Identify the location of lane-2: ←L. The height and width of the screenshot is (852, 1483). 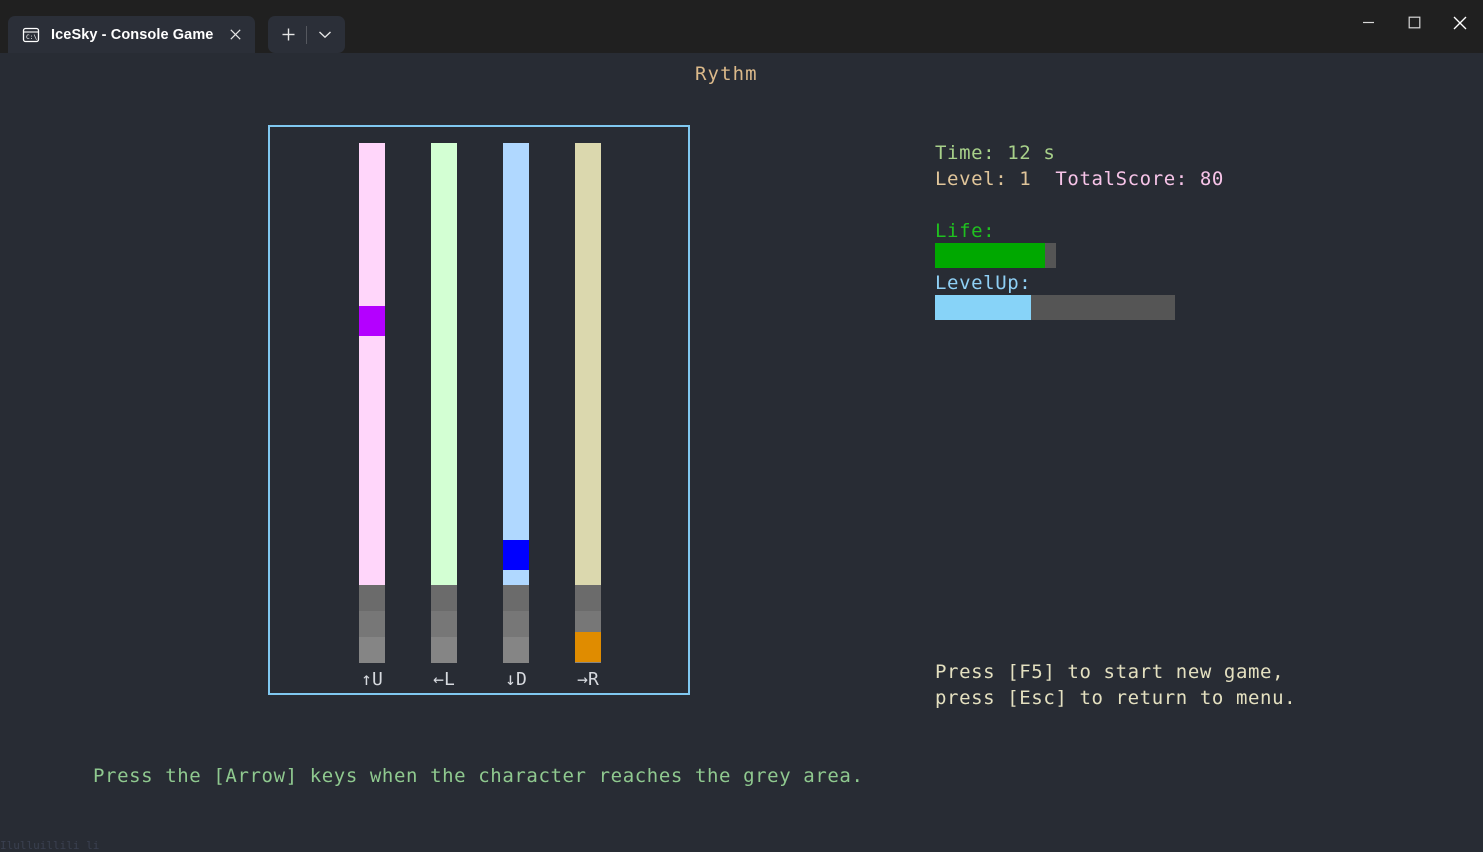
(444, 410).